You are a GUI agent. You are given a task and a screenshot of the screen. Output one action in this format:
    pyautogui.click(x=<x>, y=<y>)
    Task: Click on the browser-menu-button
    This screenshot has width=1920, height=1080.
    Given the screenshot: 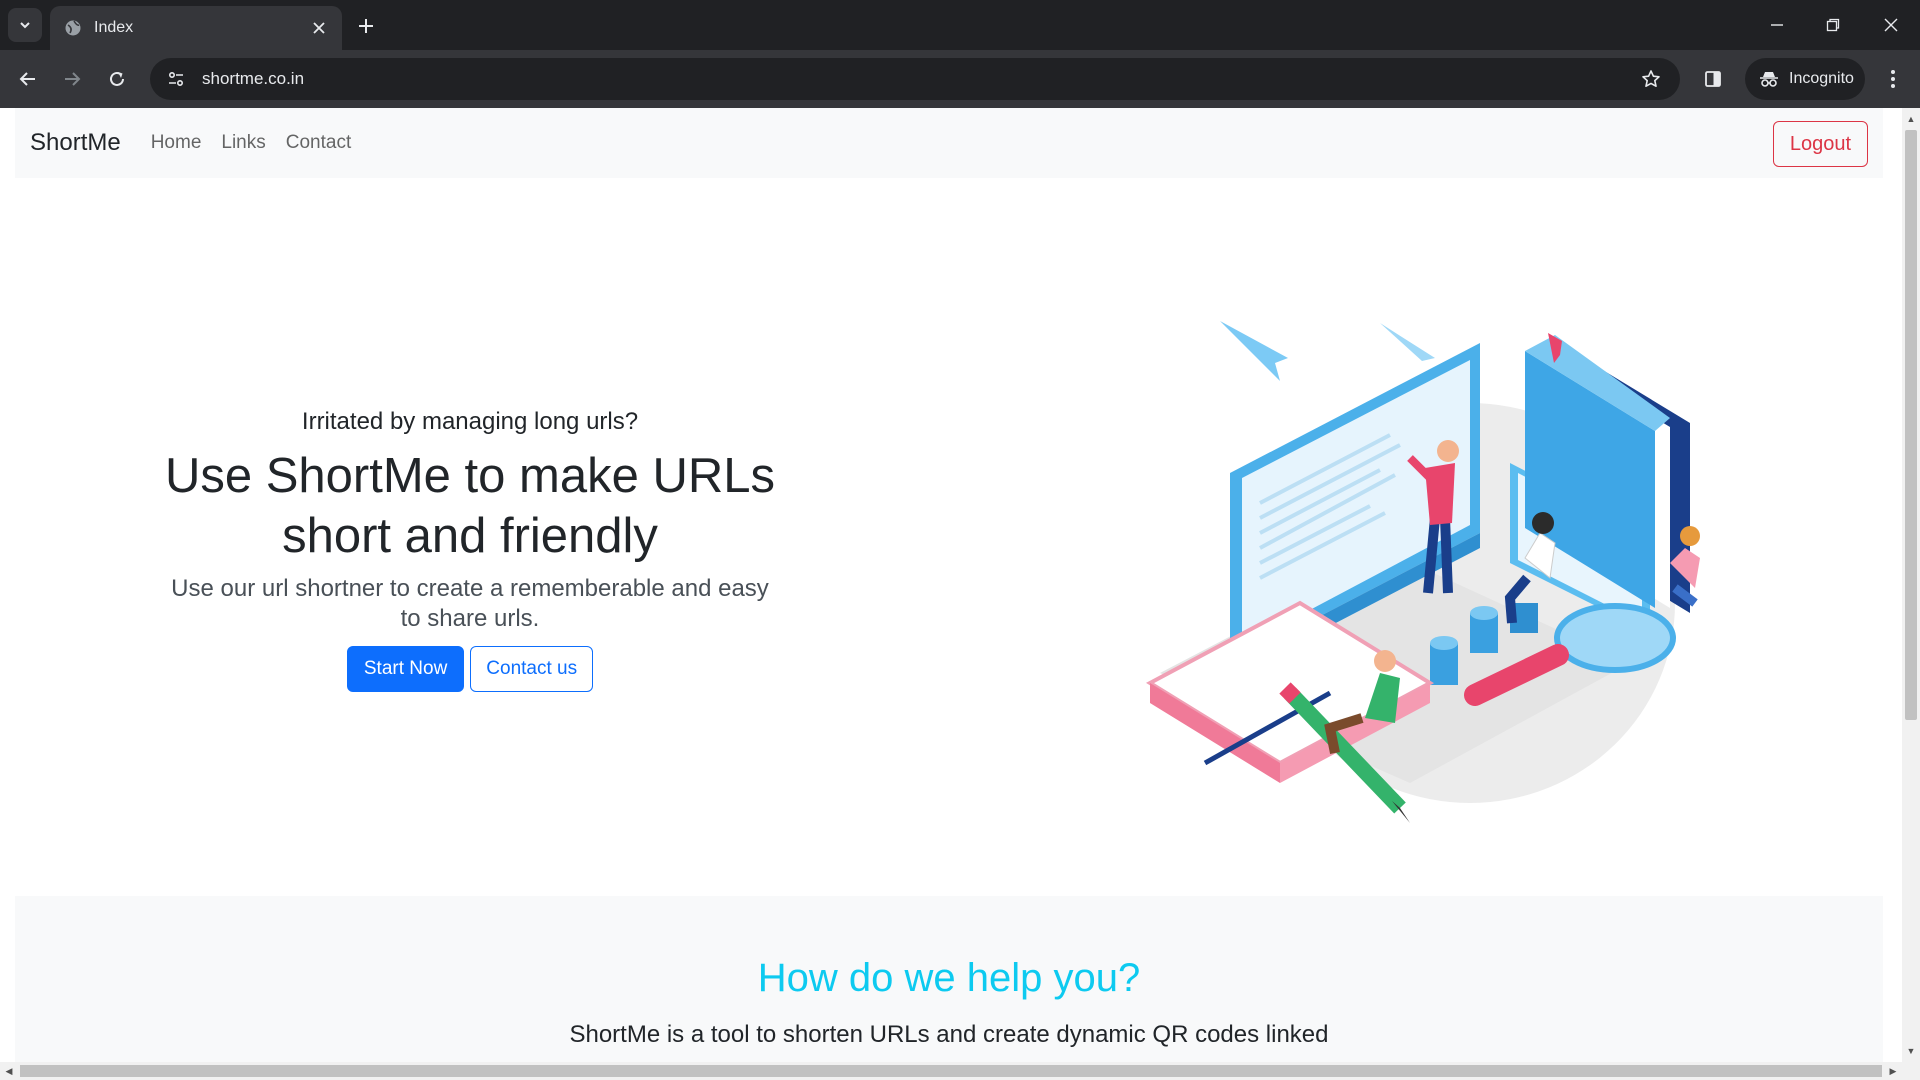 What is the action you would take?
    pyautogui.click(x=1893, y=79)
    